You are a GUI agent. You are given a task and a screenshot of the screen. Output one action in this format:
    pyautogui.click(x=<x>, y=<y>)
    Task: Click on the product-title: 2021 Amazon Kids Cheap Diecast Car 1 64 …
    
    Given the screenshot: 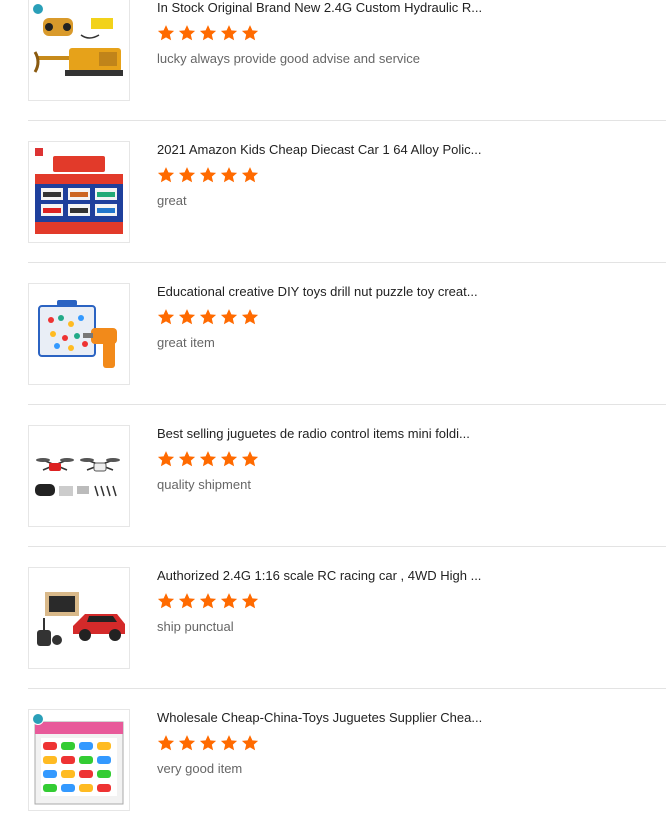 What is the action you would take?
    pyautogui.click(x=337, y=149)
    